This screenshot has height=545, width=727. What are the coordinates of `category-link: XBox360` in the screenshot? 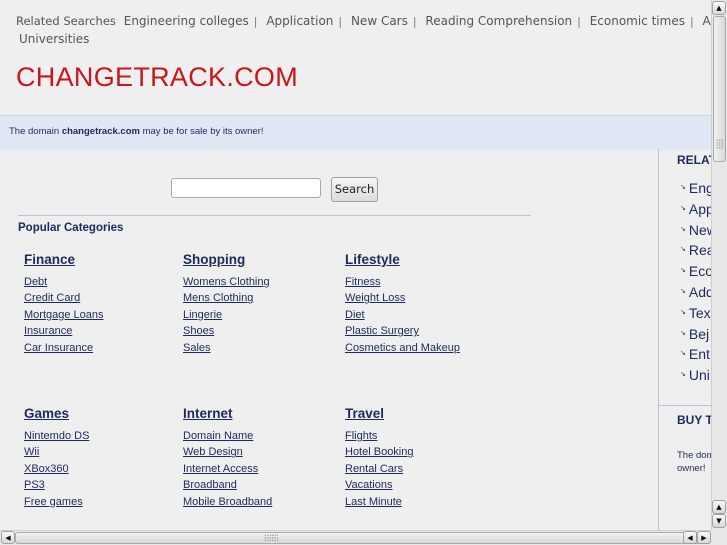 It's located at (46, 469).